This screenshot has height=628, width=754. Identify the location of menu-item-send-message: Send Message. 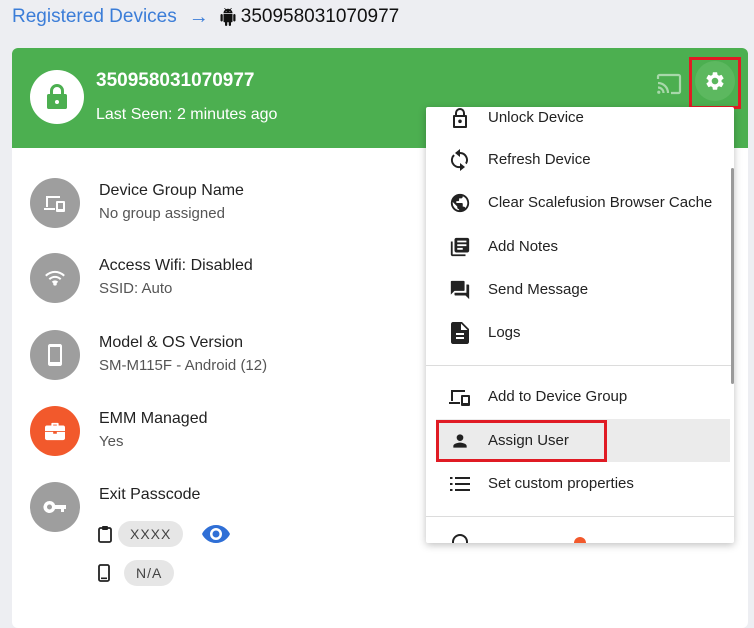
(576, 289).